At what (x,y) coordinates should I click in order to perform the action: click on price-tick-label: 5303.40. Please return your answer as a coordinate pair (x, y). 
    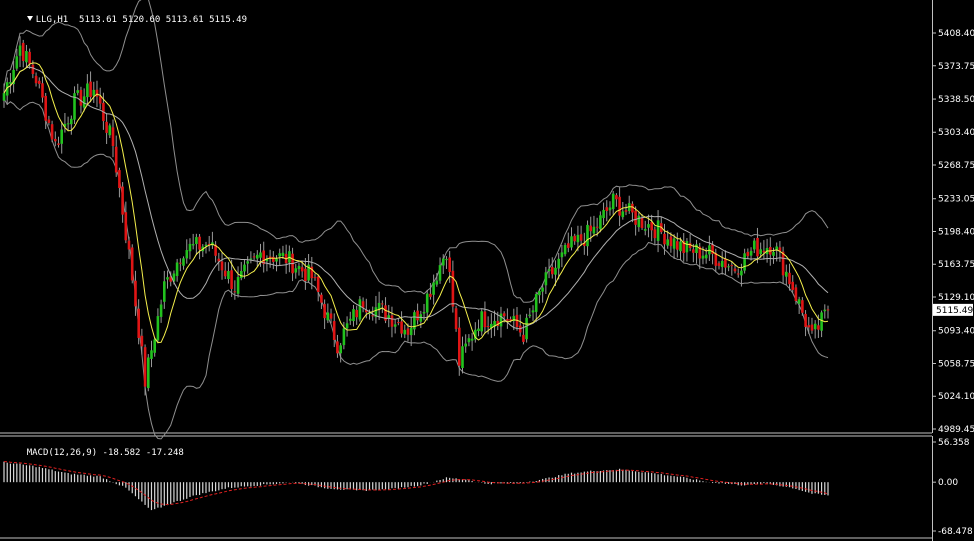
    Looking at the image, I should click on (956, 133).